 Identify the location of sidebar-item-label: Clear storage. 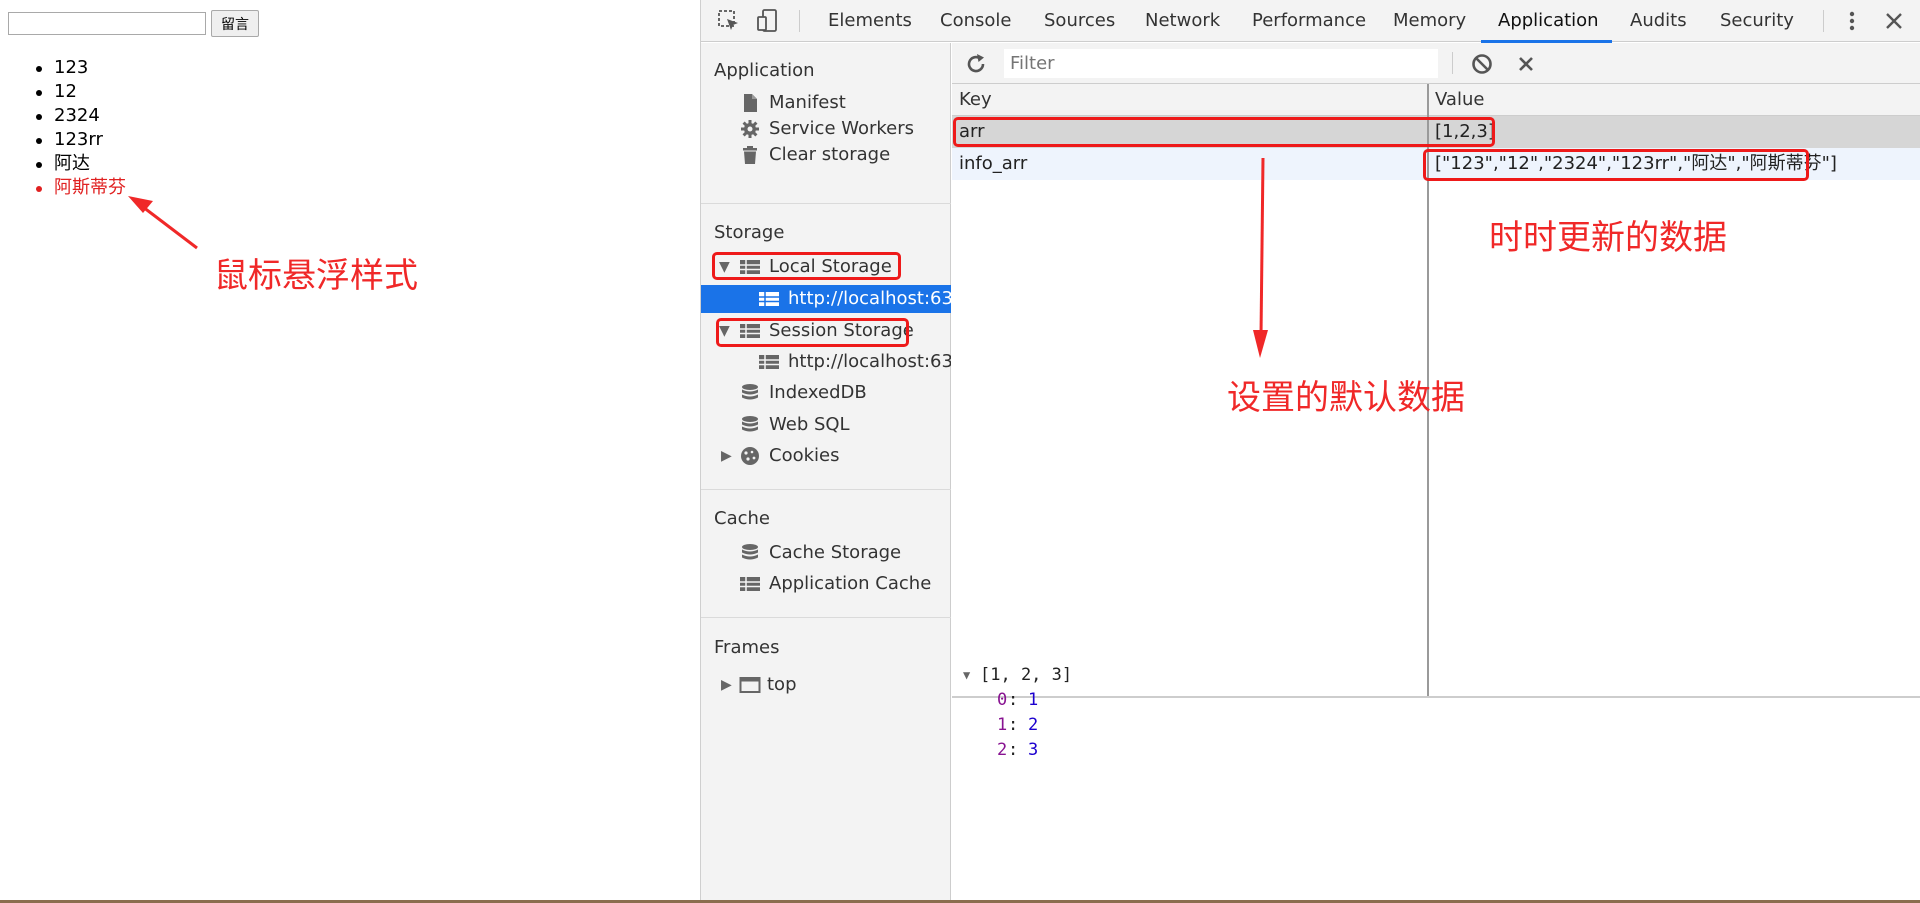
(830, 154).